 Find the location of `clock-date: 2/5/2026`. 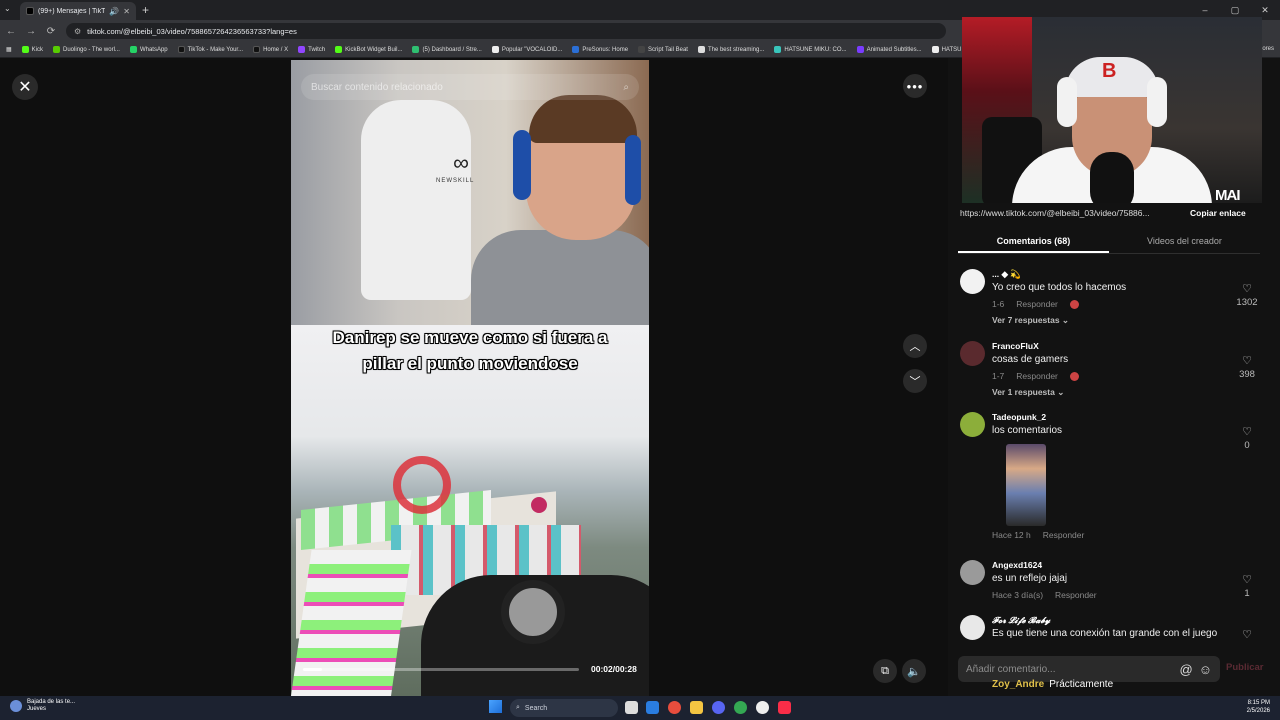

clock-date: 2/5/2026 is located at coordinates (1258, 711).